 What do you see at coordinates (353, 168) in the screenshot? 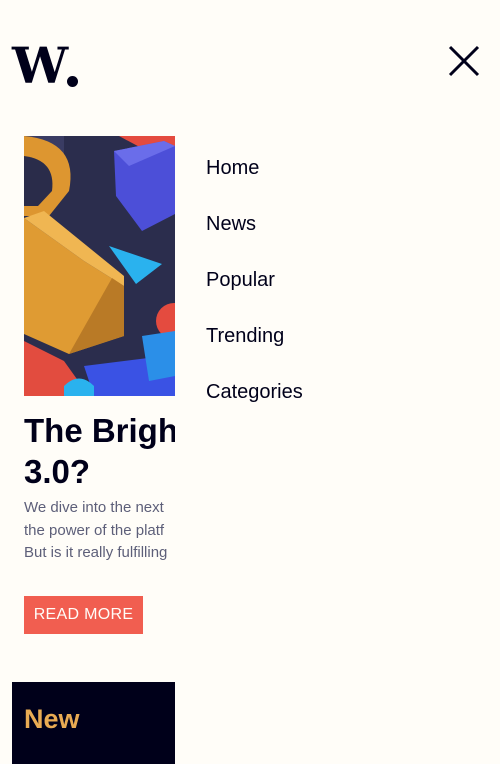
I see `menu-item-home: Home` at bounding box center [353, 168].